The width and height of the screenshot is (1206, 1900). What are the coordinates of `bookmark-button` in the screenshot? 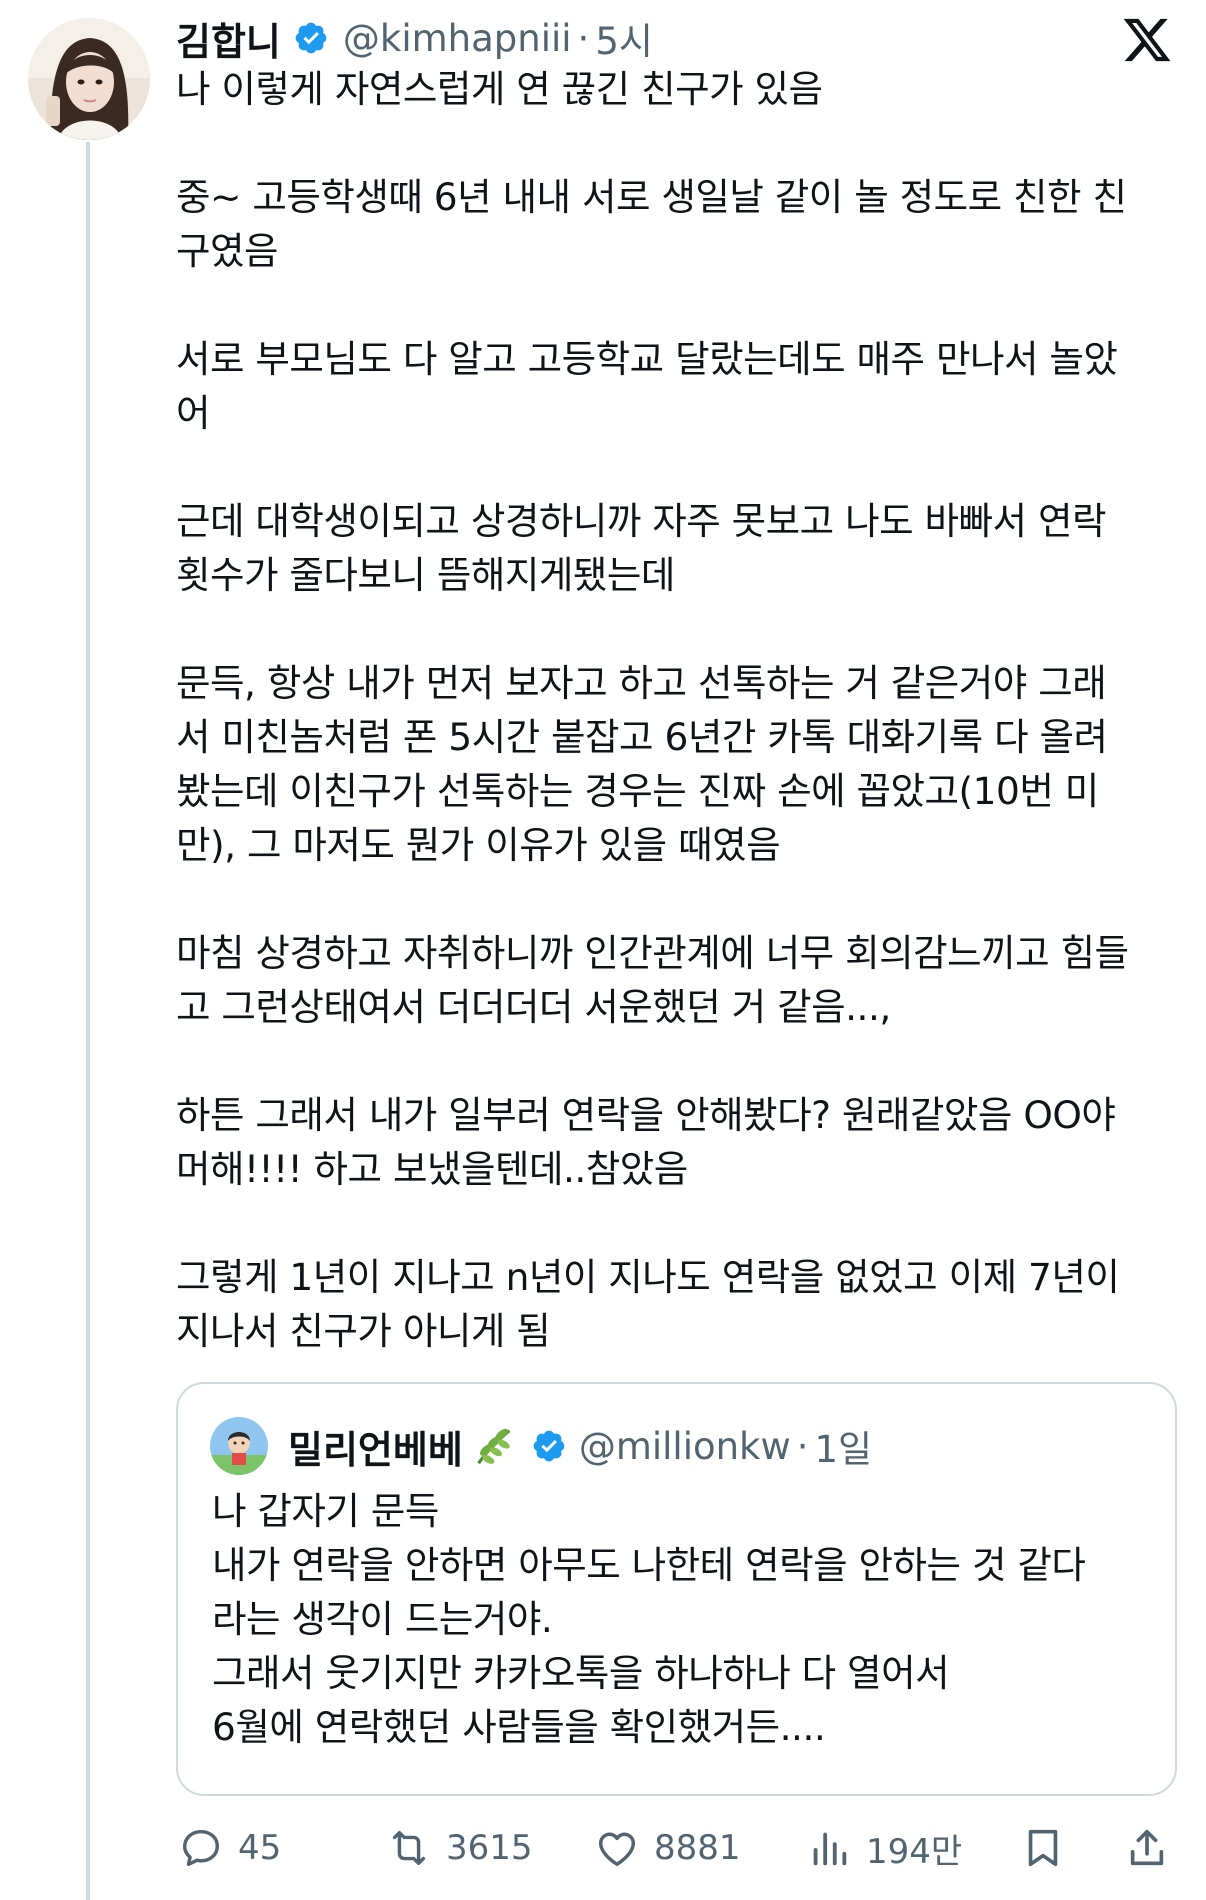 It's located at (1043, 1848).